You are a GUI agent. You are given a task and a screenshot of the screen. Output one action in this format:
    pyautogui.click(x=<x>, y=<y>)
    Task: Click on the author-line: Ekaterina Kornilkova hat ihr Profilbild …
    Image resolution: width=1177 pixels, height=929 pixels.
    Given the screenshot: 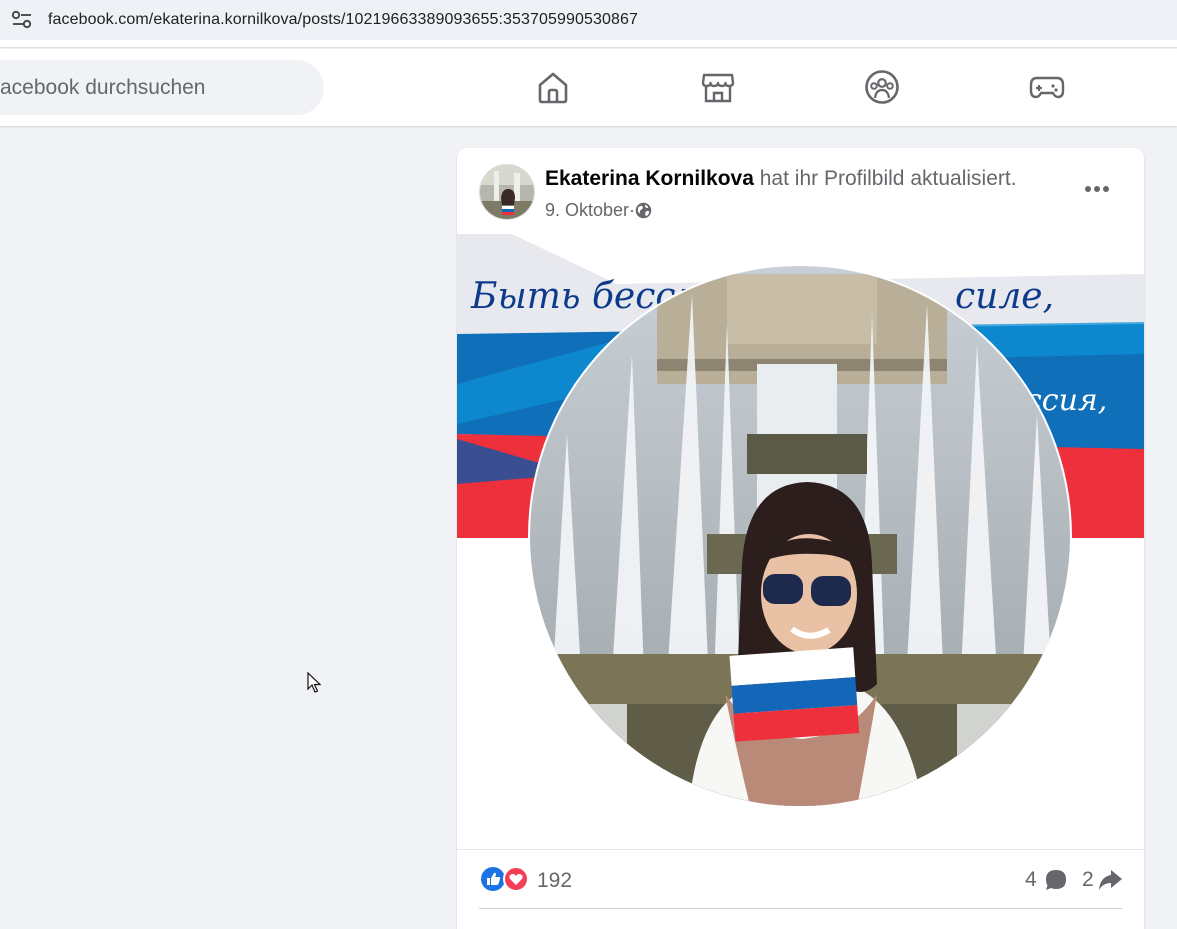 What is the action you would take?
    pyautogui.click(x=781, y=179)
    